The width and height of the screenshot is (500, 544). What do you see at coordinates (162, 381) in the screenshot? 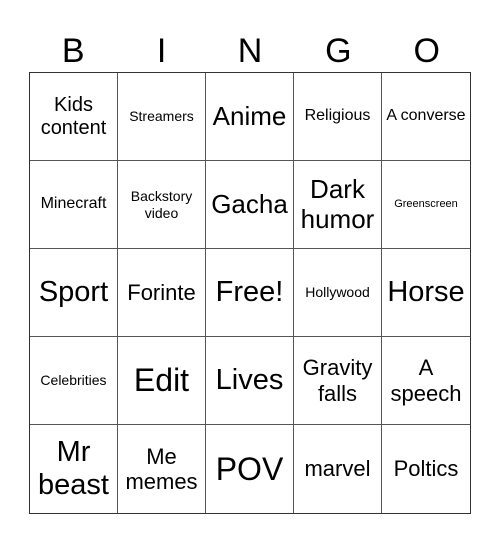
I see `bingo-cell: Edit` at bounding box center [162, 381].